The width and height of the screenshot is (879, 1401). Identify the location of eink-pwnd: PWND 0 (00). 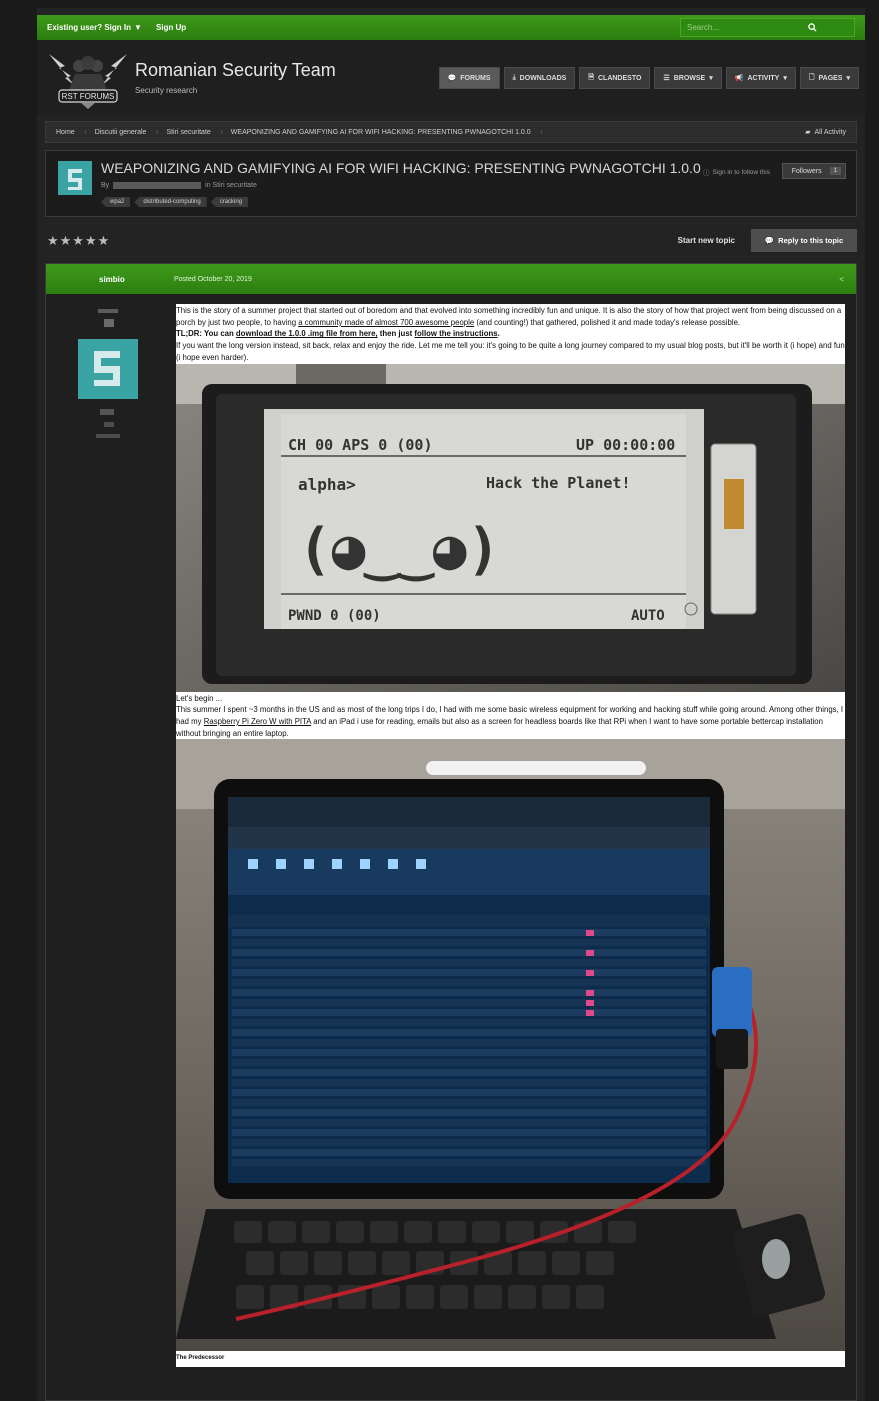
(334, 616).